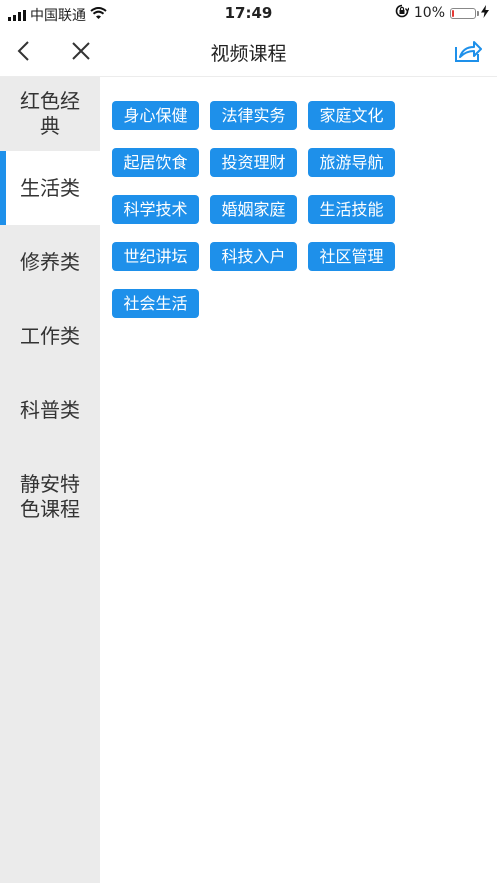  What do you see at coordinates (248, 13) in the screenshot?
I see `status-bar: 中国联通 17:49 10%` at bounding box center [248, 13].